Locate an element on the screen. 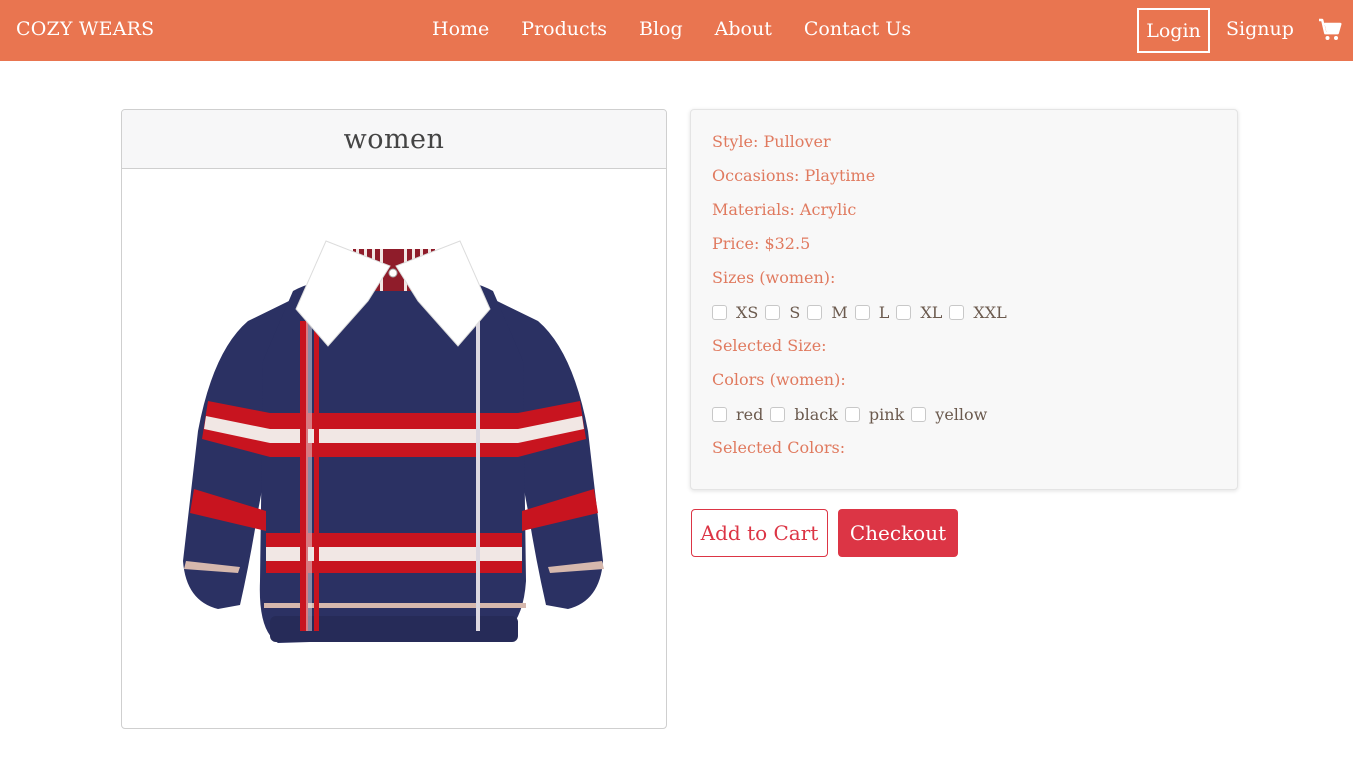  add-to-cart-button: Add to Cart is located at coordinates (759, 533).